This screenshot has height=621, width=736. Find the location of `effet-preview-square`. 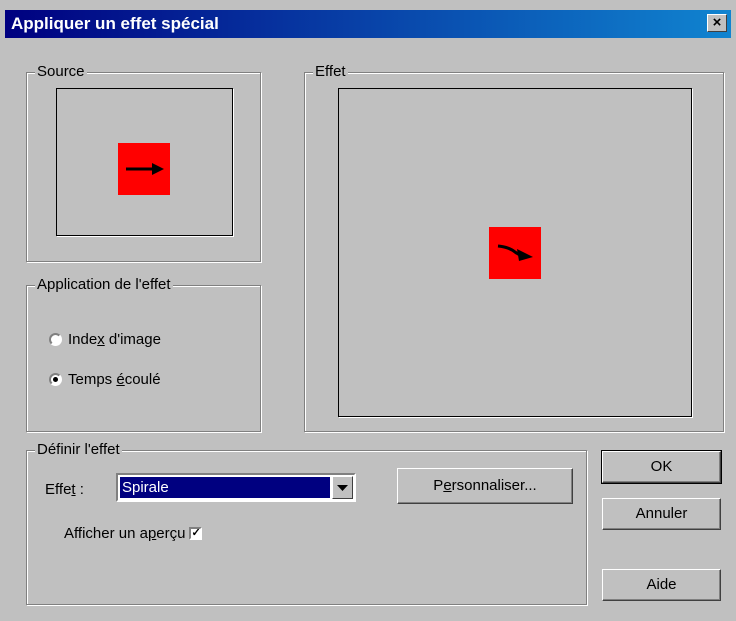

effet-preview-square is located at coordinates (515, 253).